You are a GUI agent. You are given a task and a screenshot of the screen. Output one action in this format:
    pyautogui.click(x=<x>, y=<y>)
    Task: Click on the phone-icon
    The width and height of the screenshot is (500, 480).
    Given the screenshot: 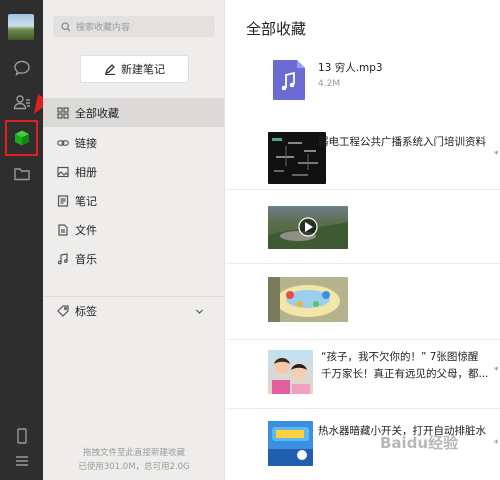 What is the action you would take?
    pyautogui.click(x=21, y=436)
    